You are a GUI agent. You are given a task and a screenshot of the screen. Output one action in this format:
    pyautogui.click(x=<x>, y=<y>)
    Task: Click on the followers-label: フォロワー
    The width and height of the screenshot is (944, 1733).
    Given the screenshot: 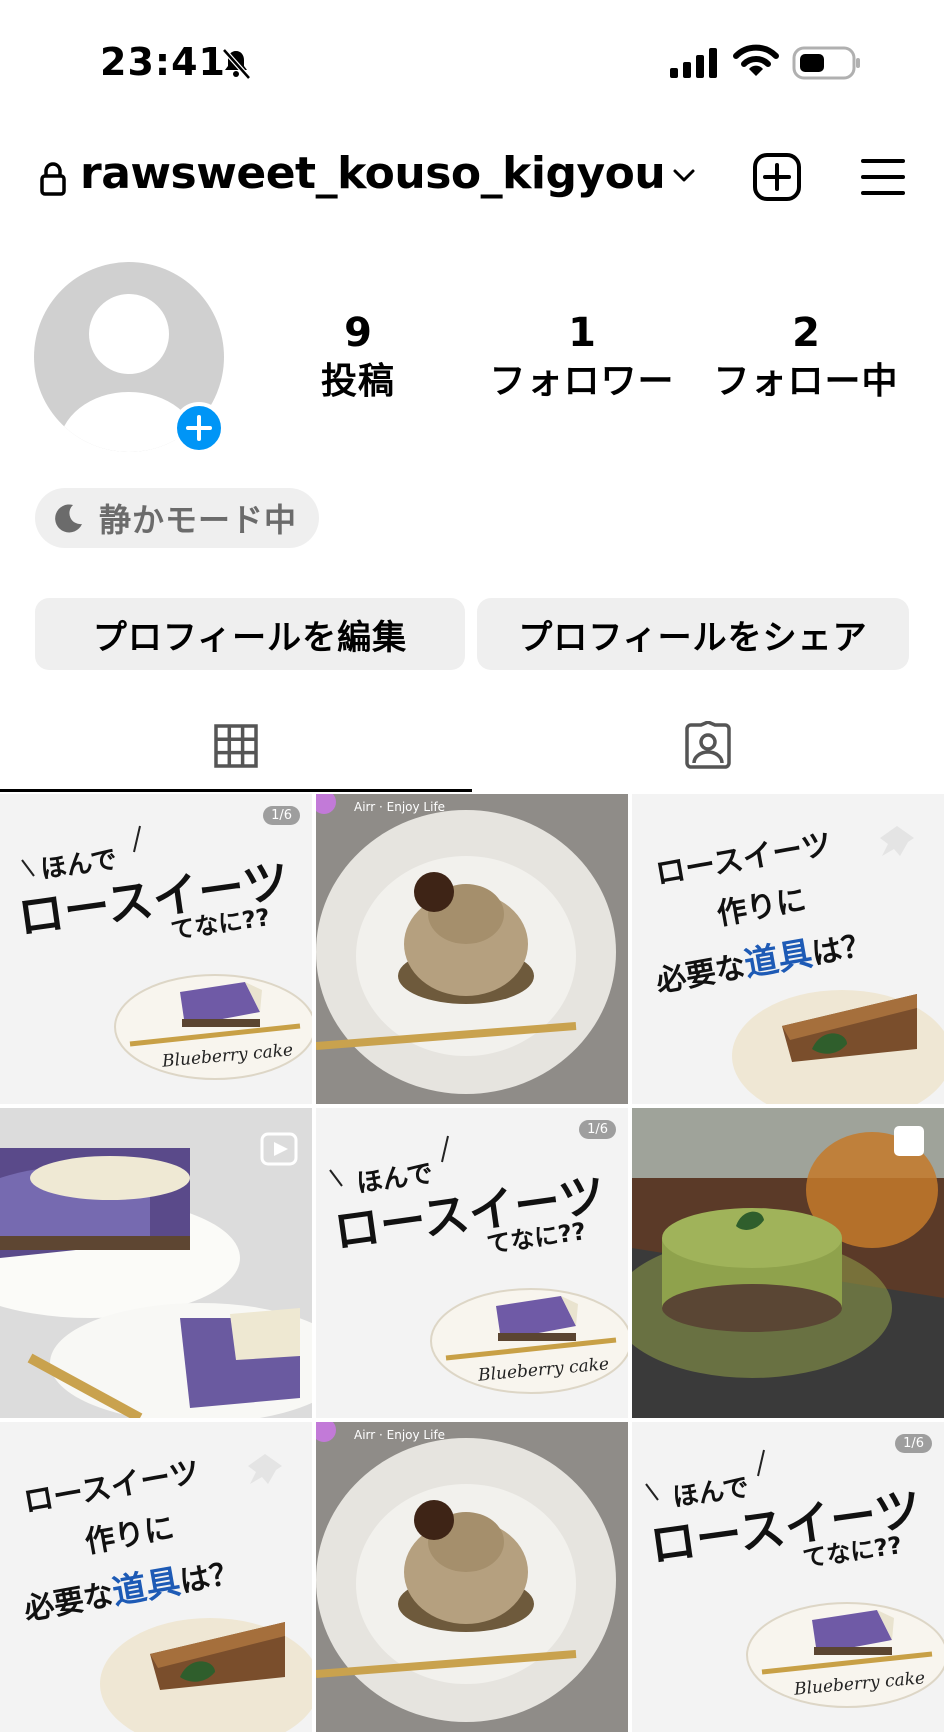 What is the action you would take?
    pyautogui.click(x=582, y=381)
    